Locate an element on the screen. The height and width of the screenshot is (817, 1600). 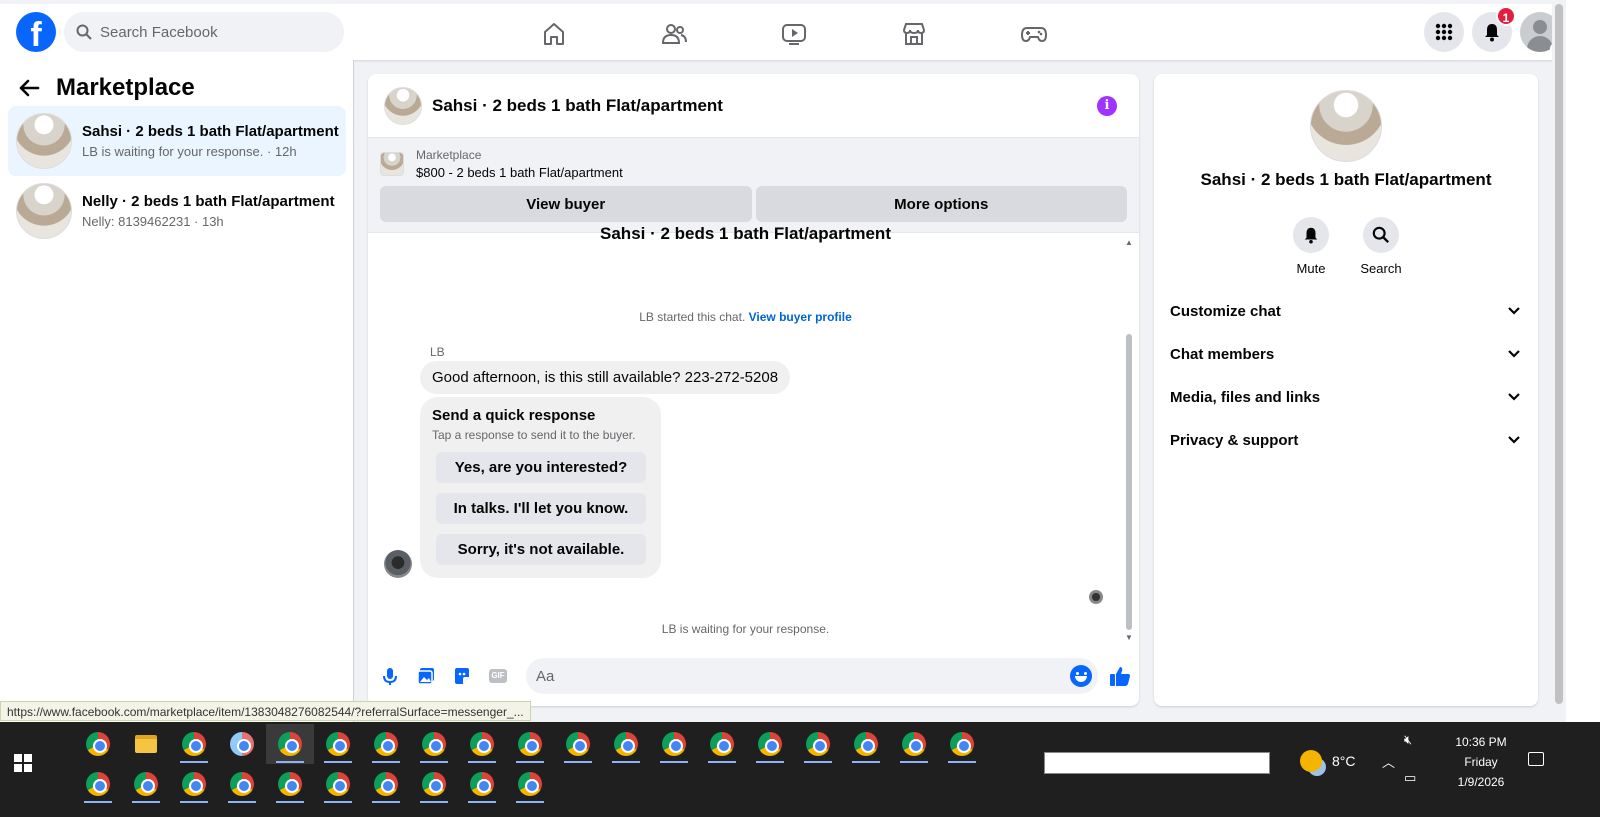
sticker-button is located at coordinates (462, 676).